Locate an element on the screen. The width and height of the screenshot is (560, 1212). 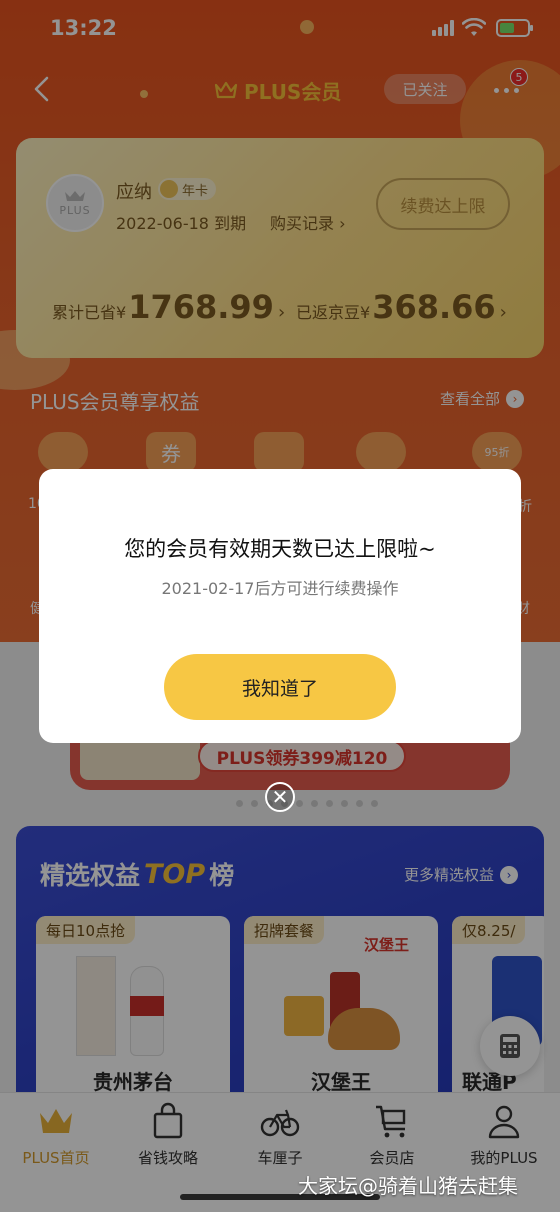
dialog-confirm-button: 我知道了 is located at coordinates (280, 687).